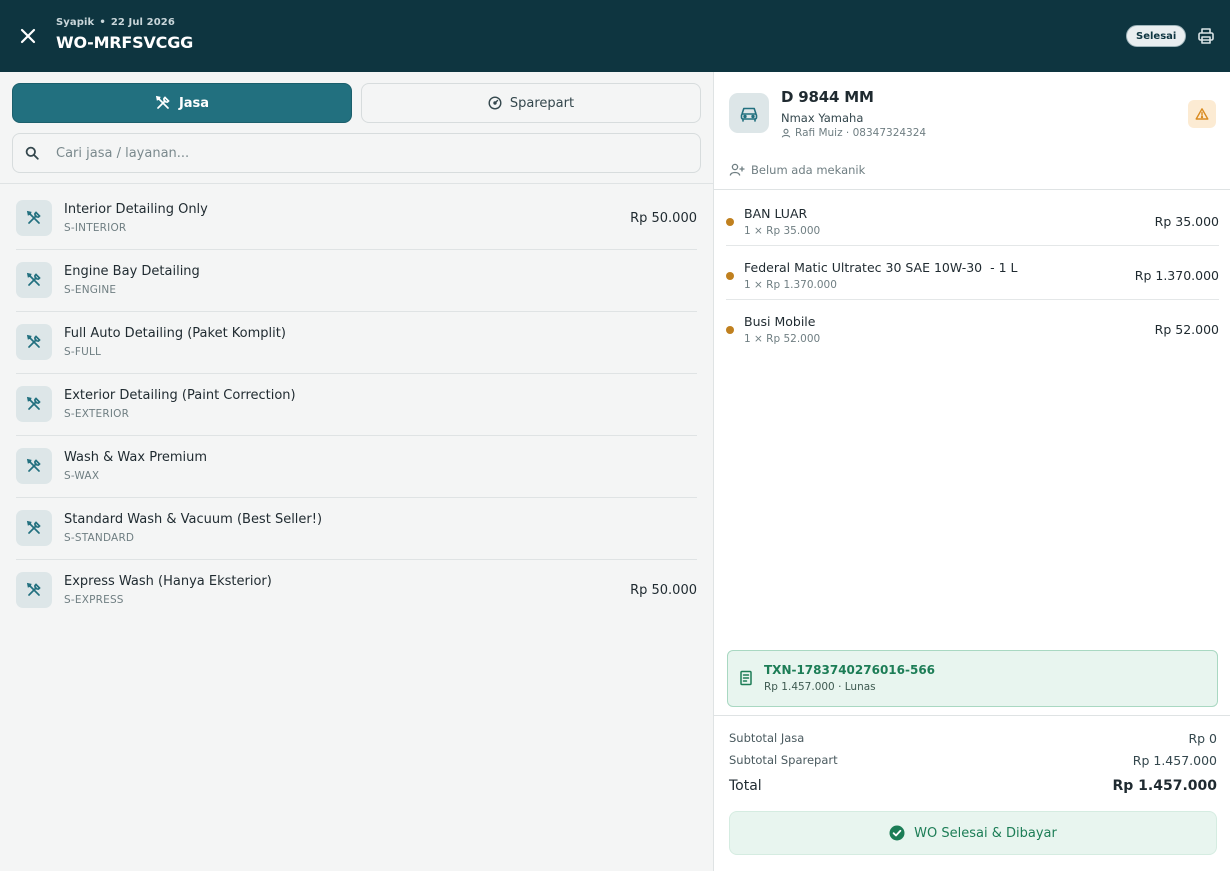 Image resolution: width=1230 pixels, height=871 pixels. Describe the element at coordinates (132, 271) in the screenshot. I see `service-name: Engine Bay Detailing` at that location.